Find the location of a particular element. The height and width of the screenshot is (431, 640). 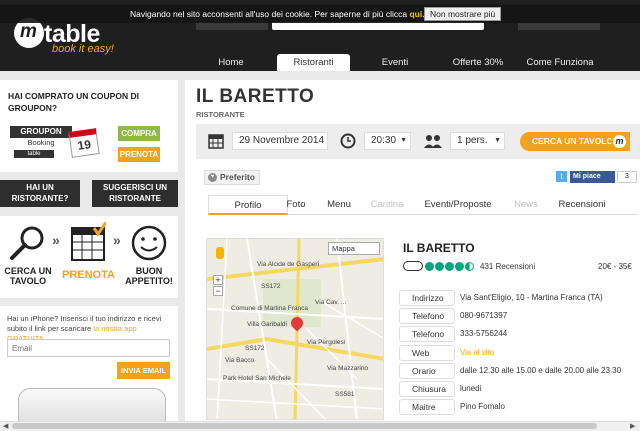

info-value: 080-9671397 is located at coordinates (484, 315).